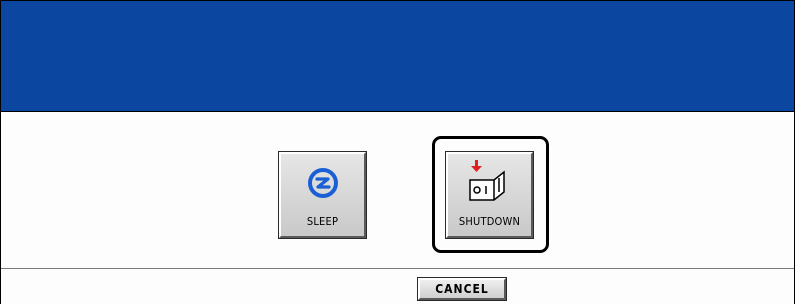 The height and width of the screenshot is (304, 796). I want to click on sleep-button: SLEEP, so click(322, 195).